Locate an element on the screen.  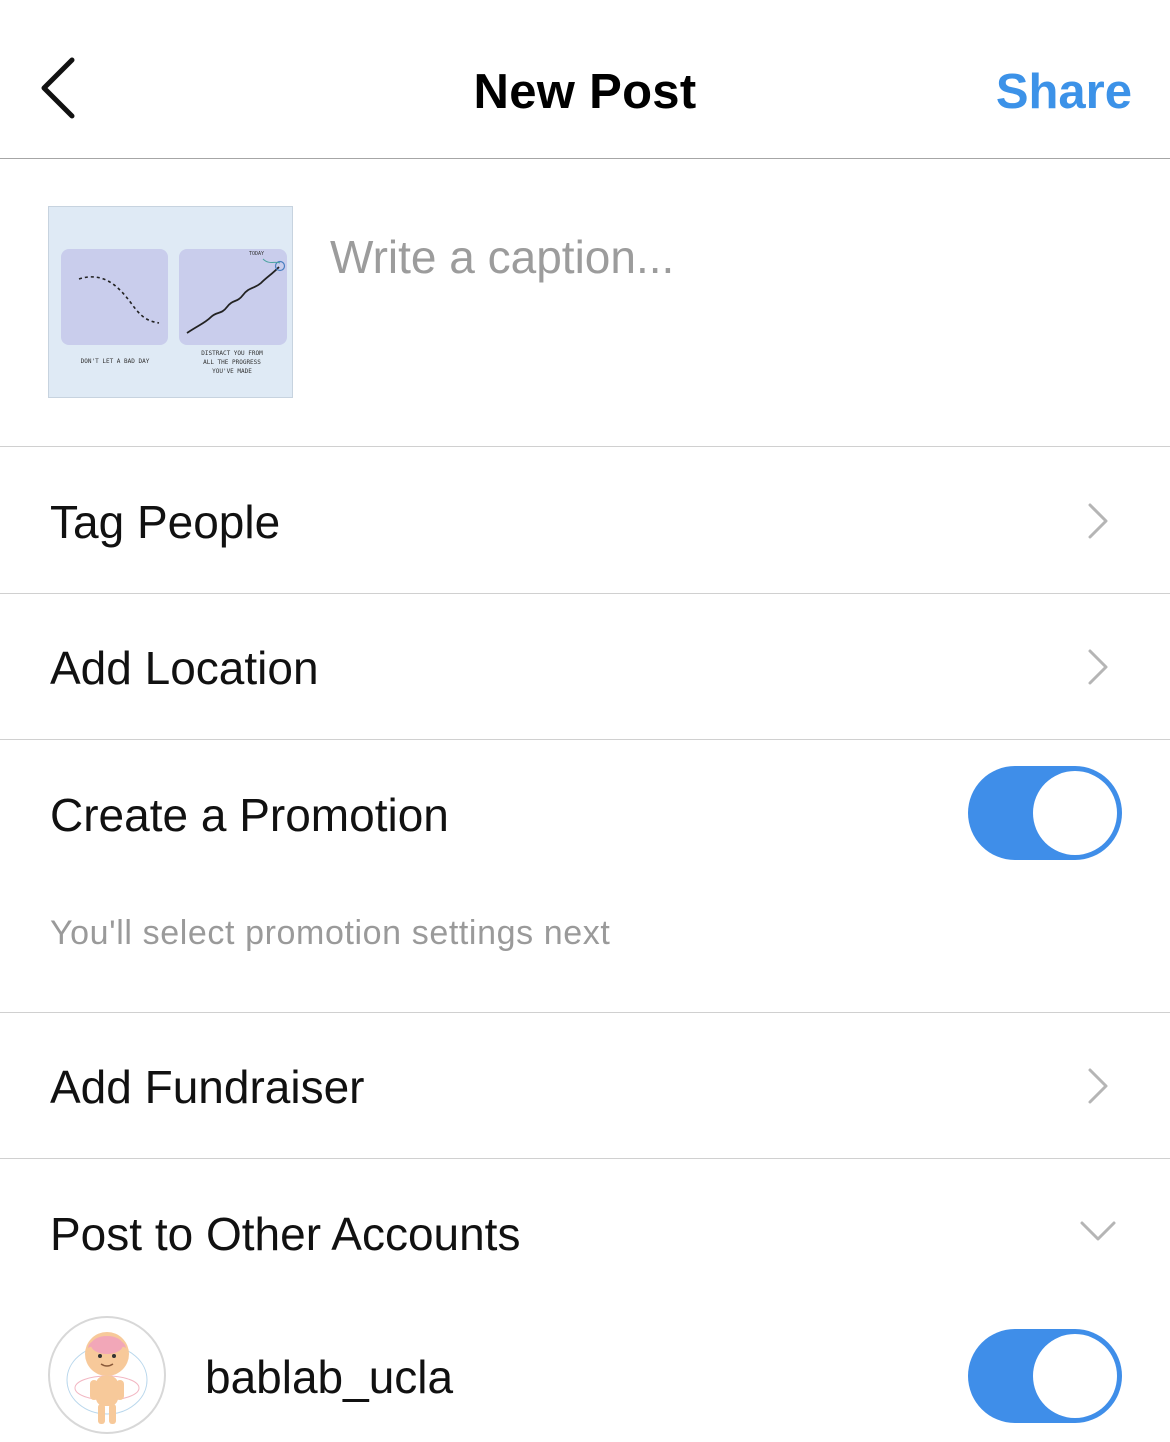
thumbnail-left-caption: DON'T LET A BAD DAY is located at coordinates (115, 361).